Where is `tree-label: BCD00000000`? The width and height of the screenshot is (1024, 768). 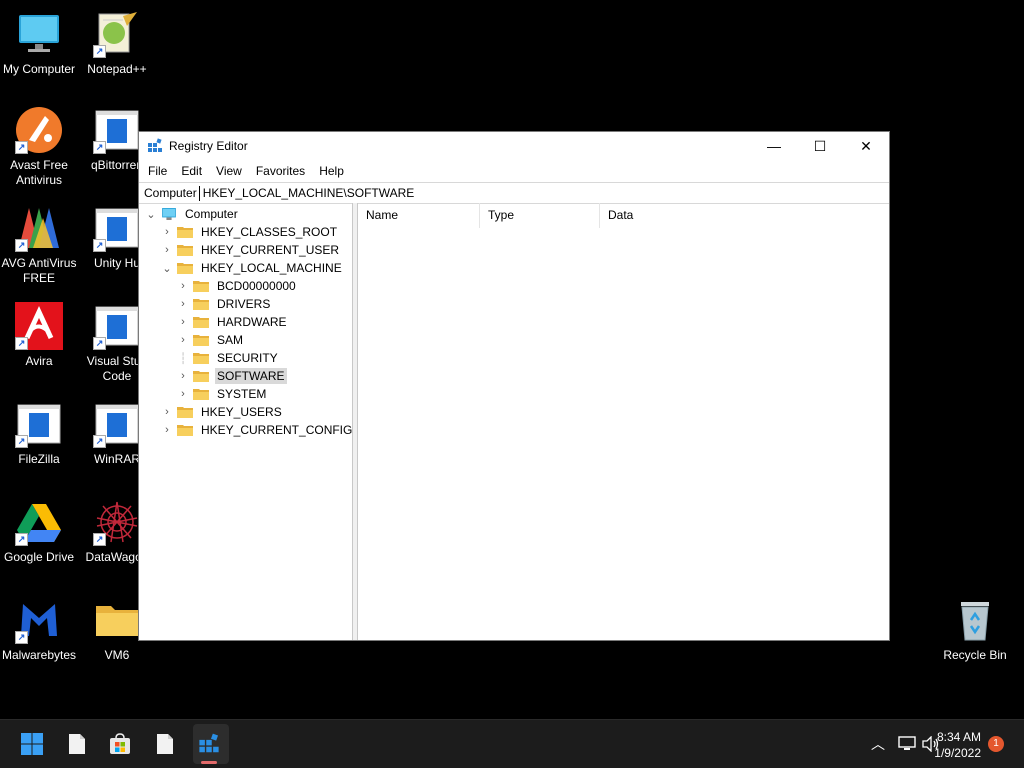
tree-label: BCD00000000 is located at coordinates (256, 286).